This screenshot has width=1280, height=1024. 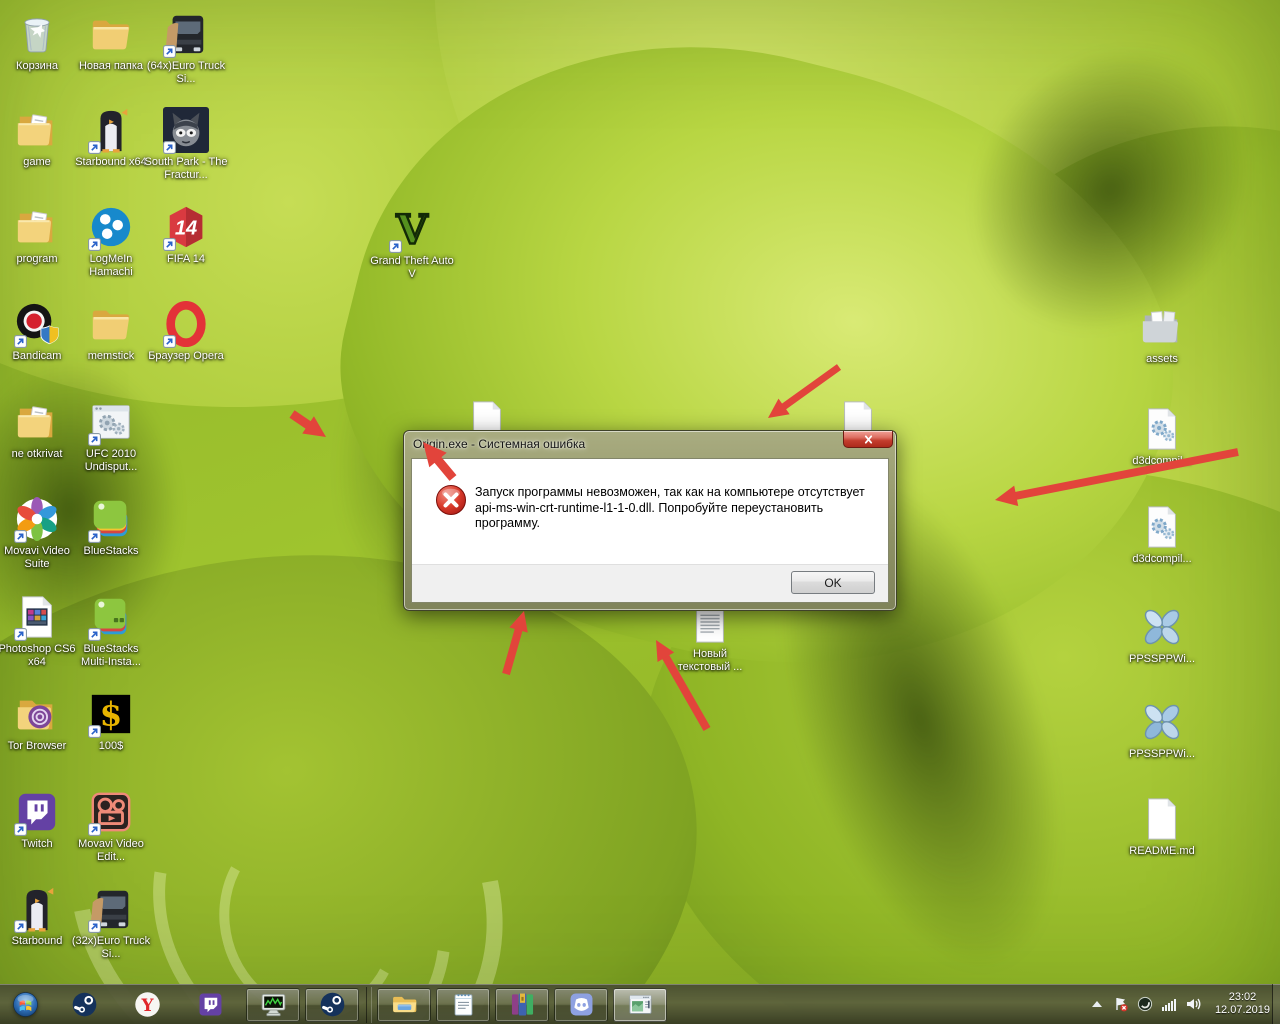 I want to click on psp-icon, so click(x=1162, y=627).